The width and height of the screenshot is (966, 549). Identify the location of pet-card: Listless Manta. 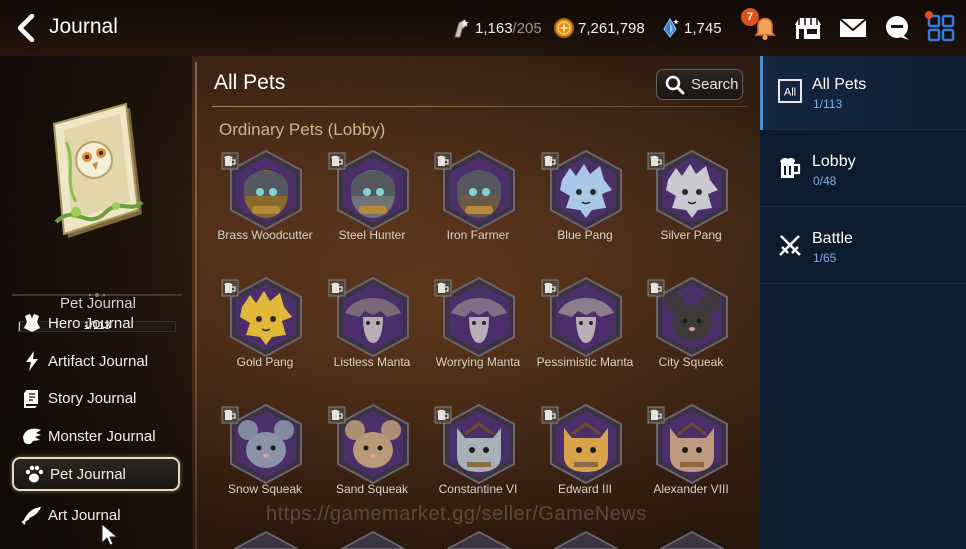
(372, 337).